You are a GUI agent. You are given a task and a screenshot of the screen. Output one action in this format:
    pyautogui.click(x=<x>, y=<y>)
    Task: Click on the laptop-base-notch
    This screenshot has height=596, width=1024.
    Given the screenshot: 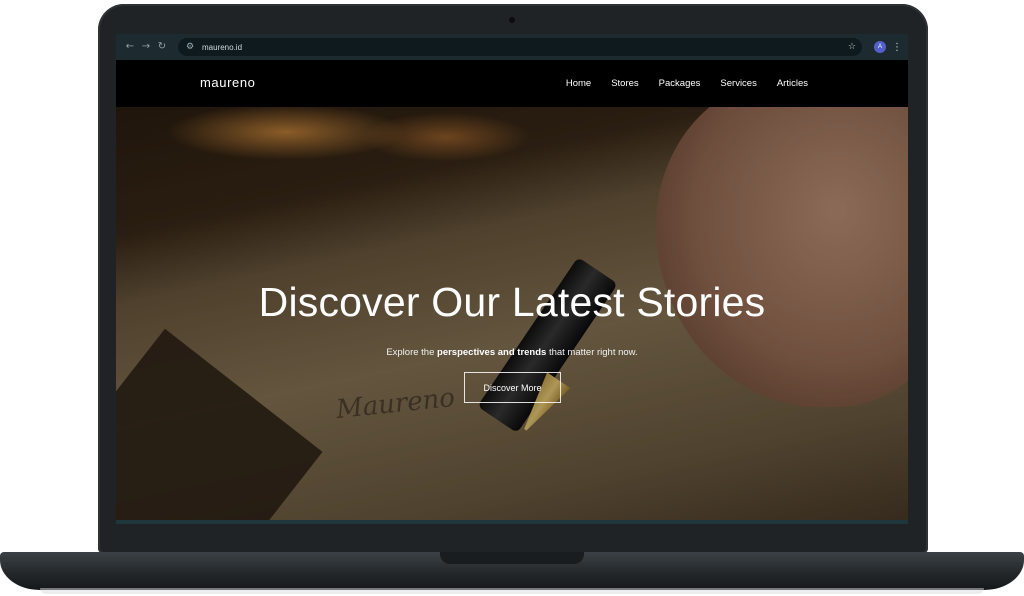 What is the action you would take?
    pyautogui.click(x=512, y=558)
    